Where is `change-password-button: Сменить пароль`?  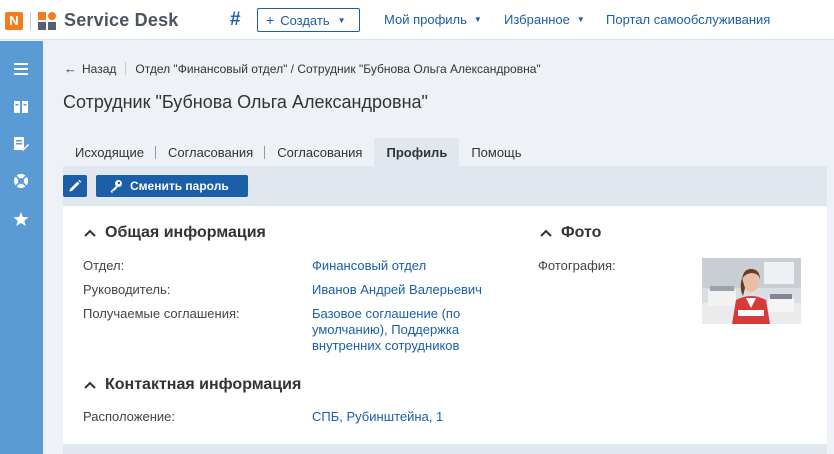
change-password-button: Сменить пароль is located at coordinates (172, 186).